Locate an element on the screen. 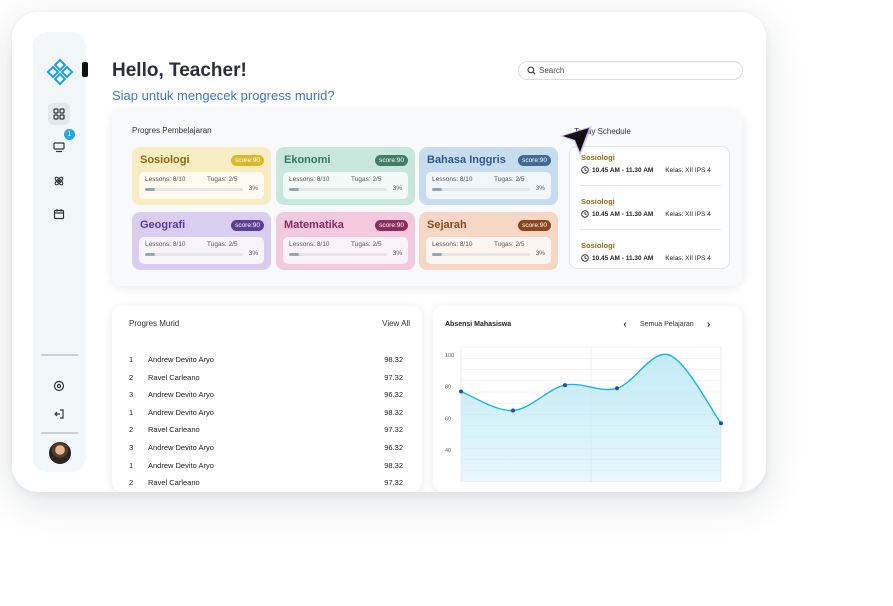 The height and width of the screenshot is (606, 893). attendance-chart: 100 80 60 40 is located at coordinates (584, 414).